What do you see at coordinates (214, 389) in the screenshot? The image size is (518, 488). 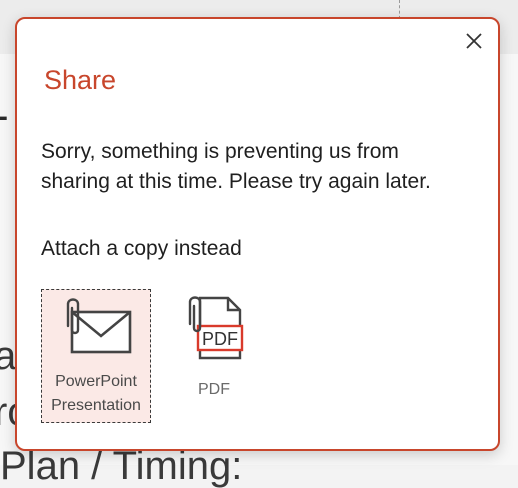 I see `option-label-pdf: PDF` at bounding box center [214, 389].